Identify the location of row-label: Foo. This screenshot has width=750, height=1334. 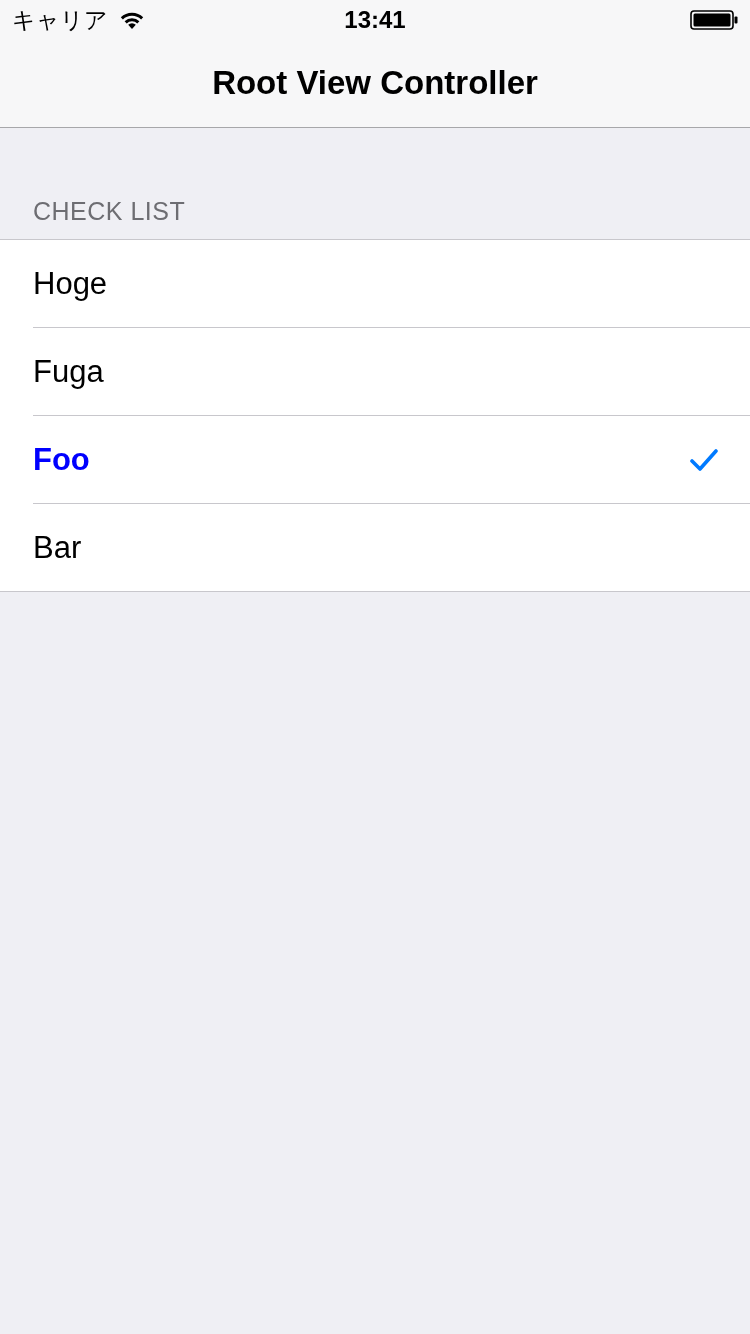
(62, 460).